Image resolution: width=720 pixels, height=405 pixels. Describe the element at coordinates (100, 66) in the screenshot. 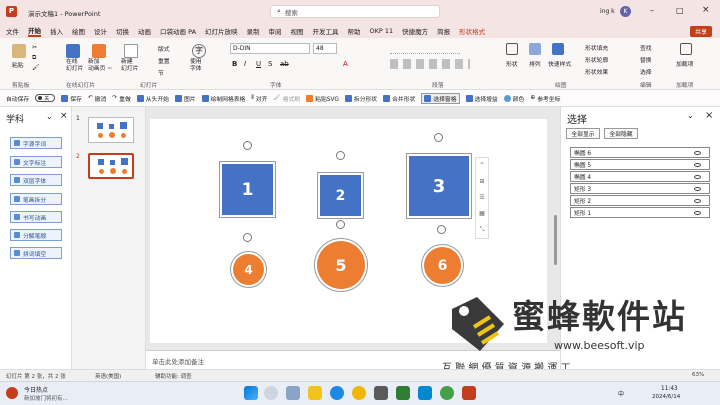

I see `new-animation-page-button: 新加 动画页 ~` at that location.